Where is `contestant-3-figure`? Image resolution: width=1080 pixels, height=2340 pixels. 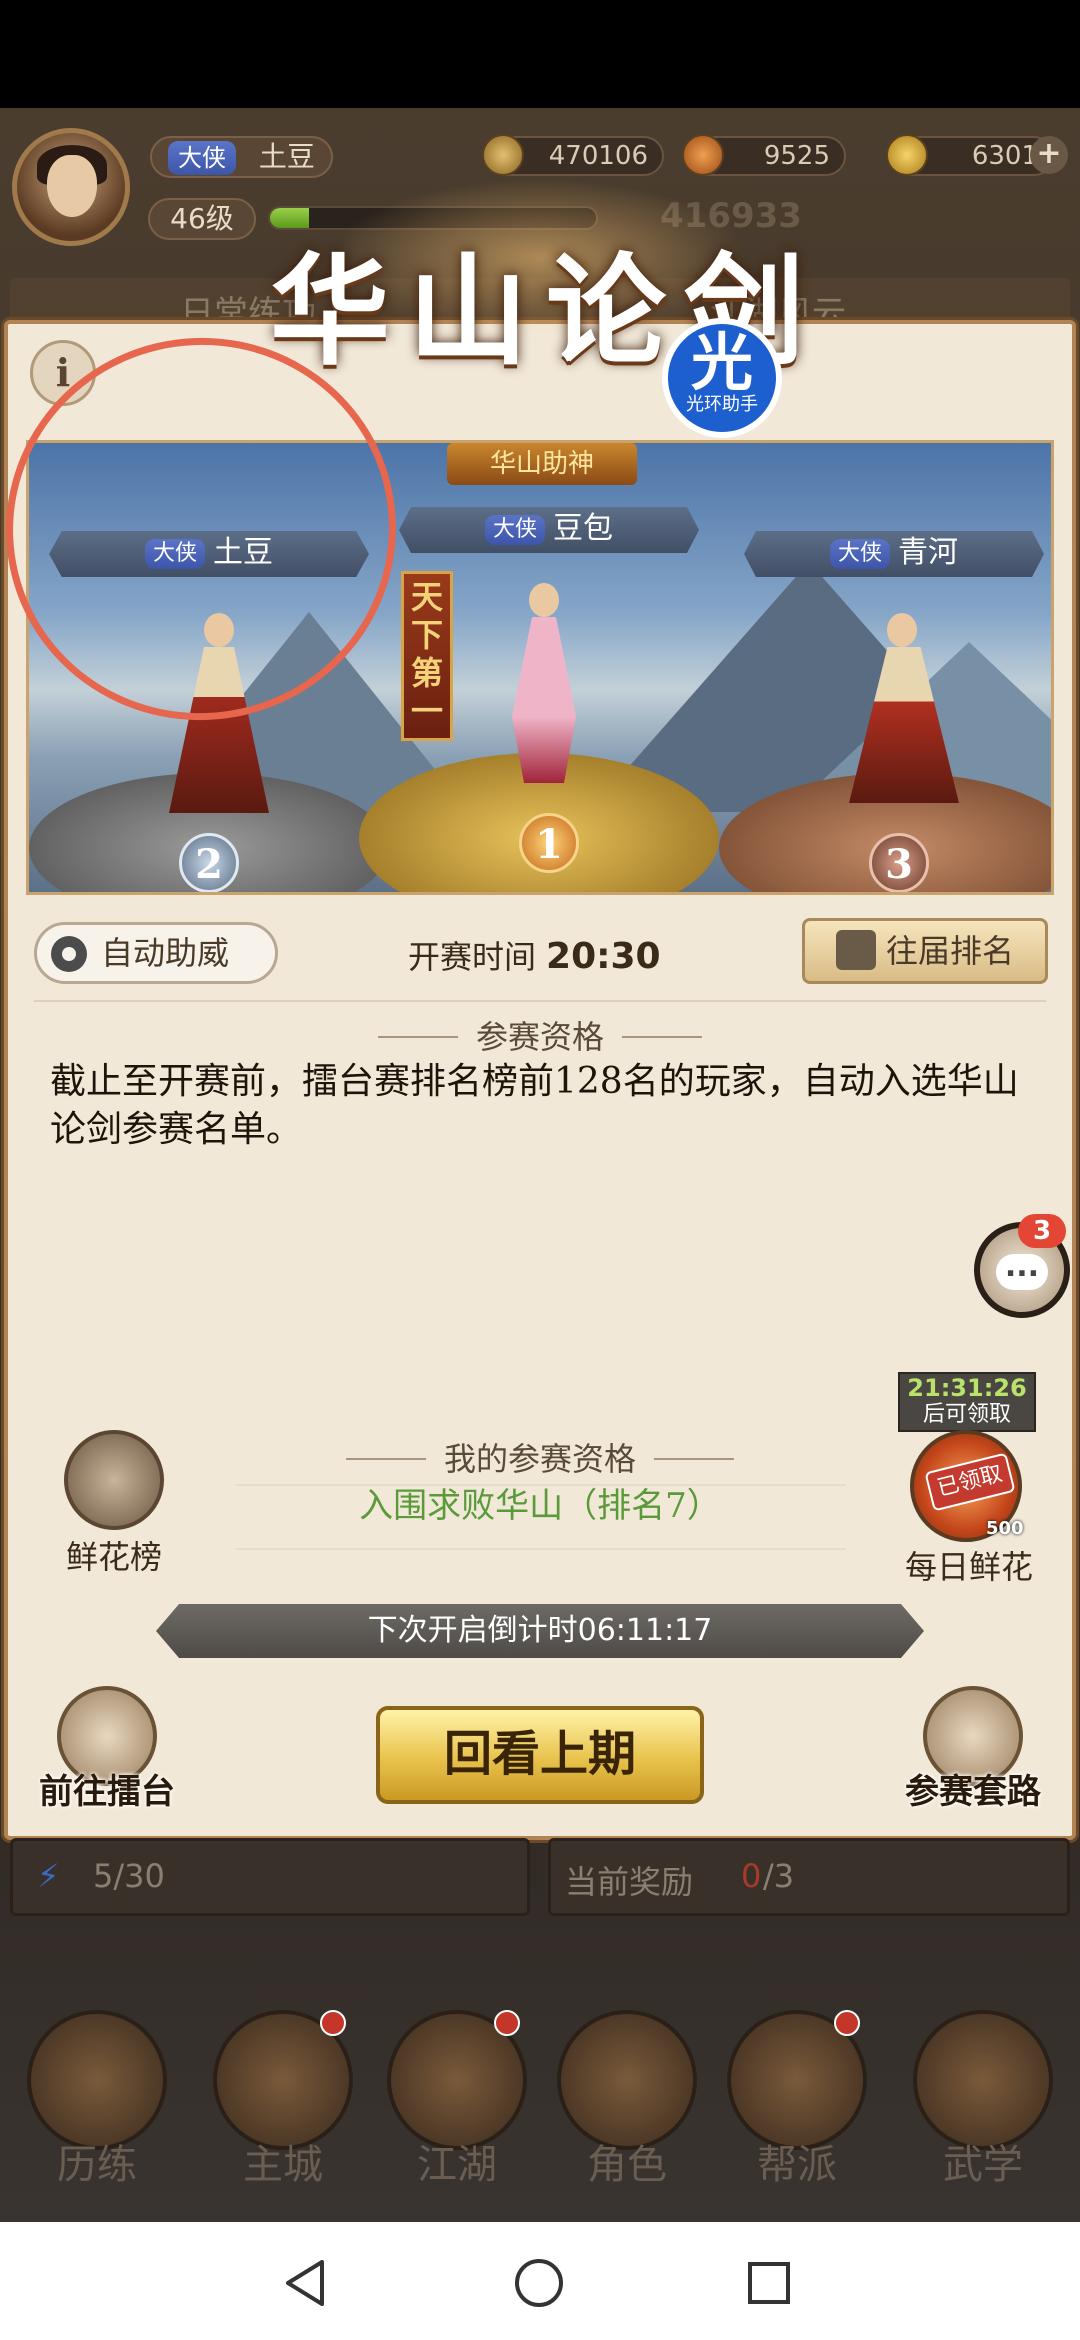
contestant-3-figure is located at coordinates (904, 703).